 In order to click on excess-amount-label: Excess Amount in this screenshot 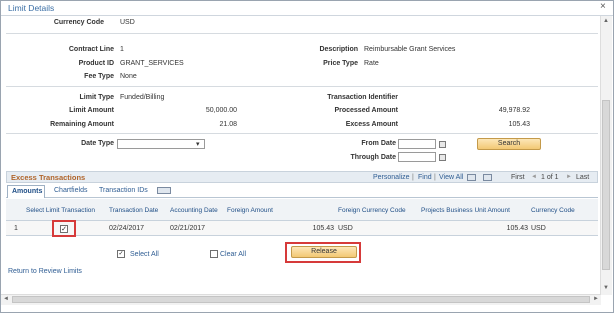, I will do `click(371, 124)`.